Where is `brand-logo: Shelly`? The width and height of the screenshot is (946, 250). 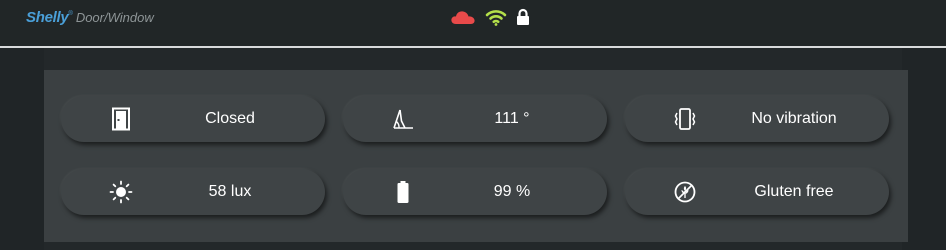 brand-logo: Shelly is located at coordinates (47, 17).